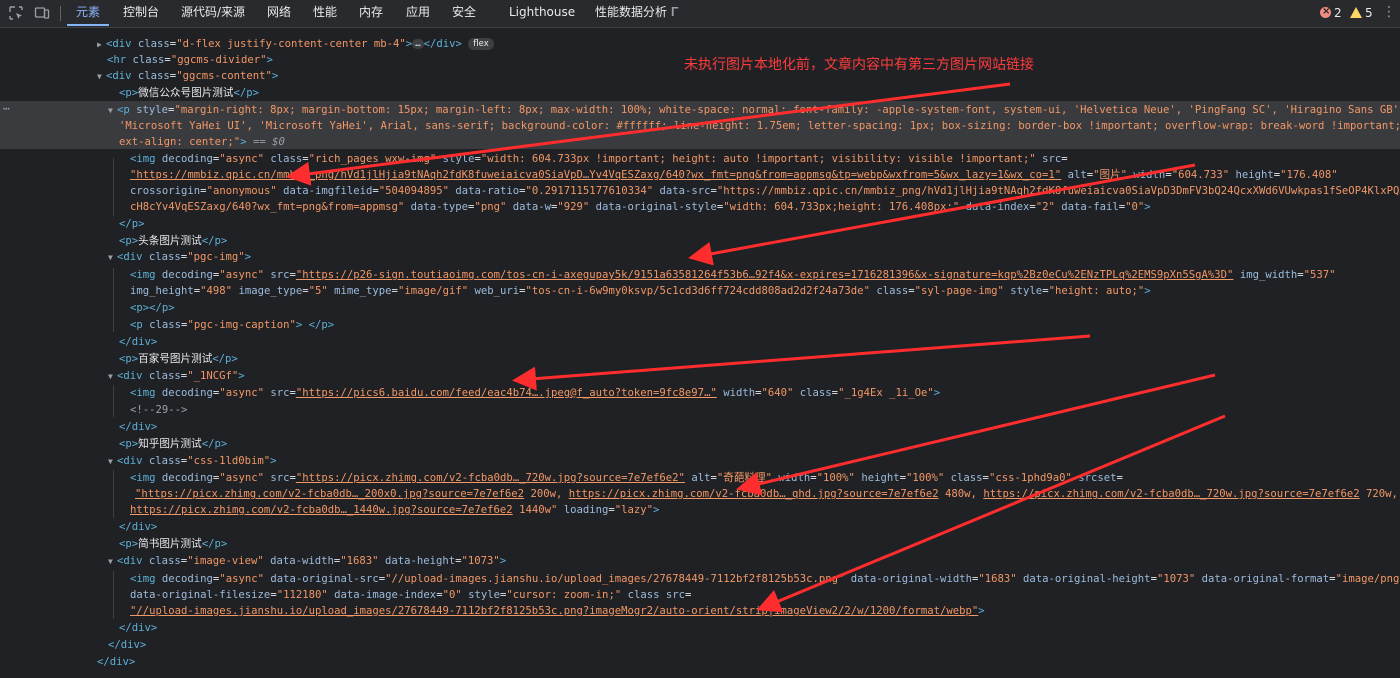 The height and width of the screenshot is (678, 1400). What do you see at coordinates (6, 108) in the screenshot?
I see `node-actions-icon: ⋯` at bounding box center [6, 108].